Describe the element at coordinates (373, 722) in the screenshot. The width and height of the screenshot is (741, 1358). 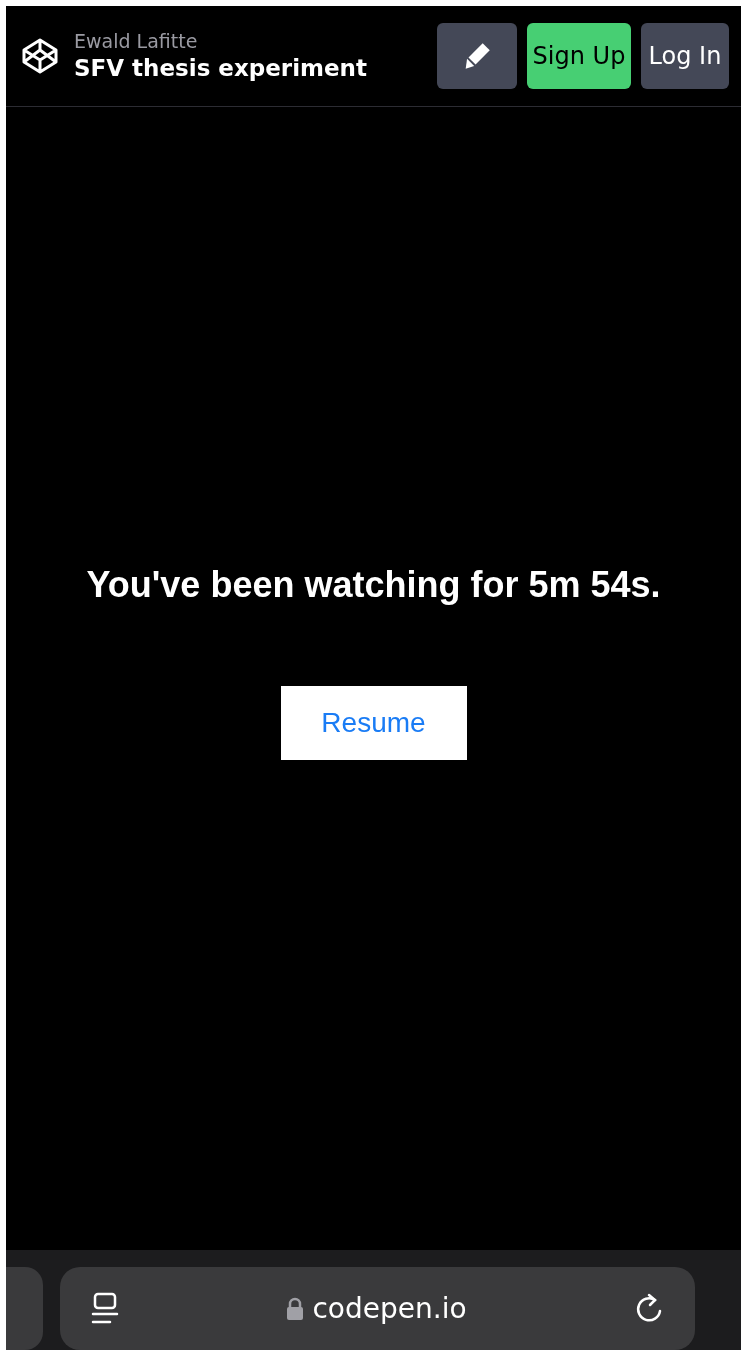
I see `resume-button: Resume` at that location.